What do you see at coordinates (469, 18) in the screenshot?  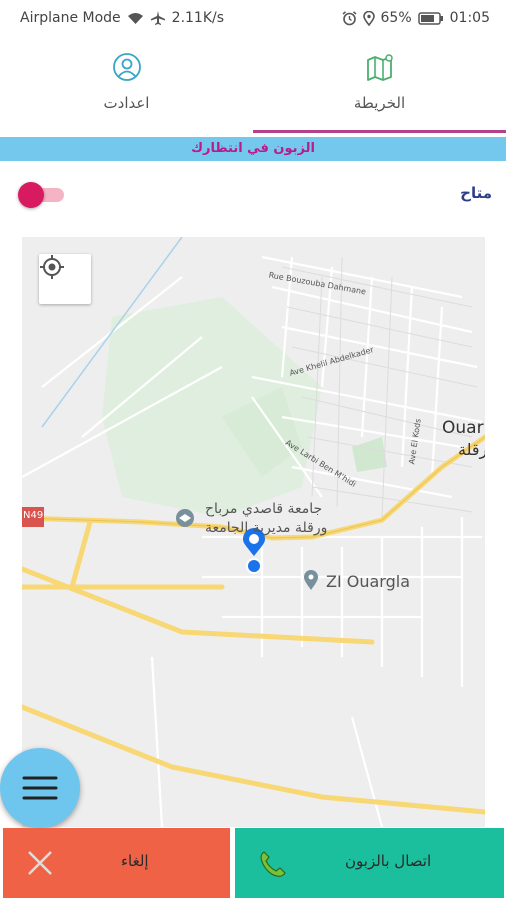 I see `clock-text: 01:05` at bounding box center [469, 18].